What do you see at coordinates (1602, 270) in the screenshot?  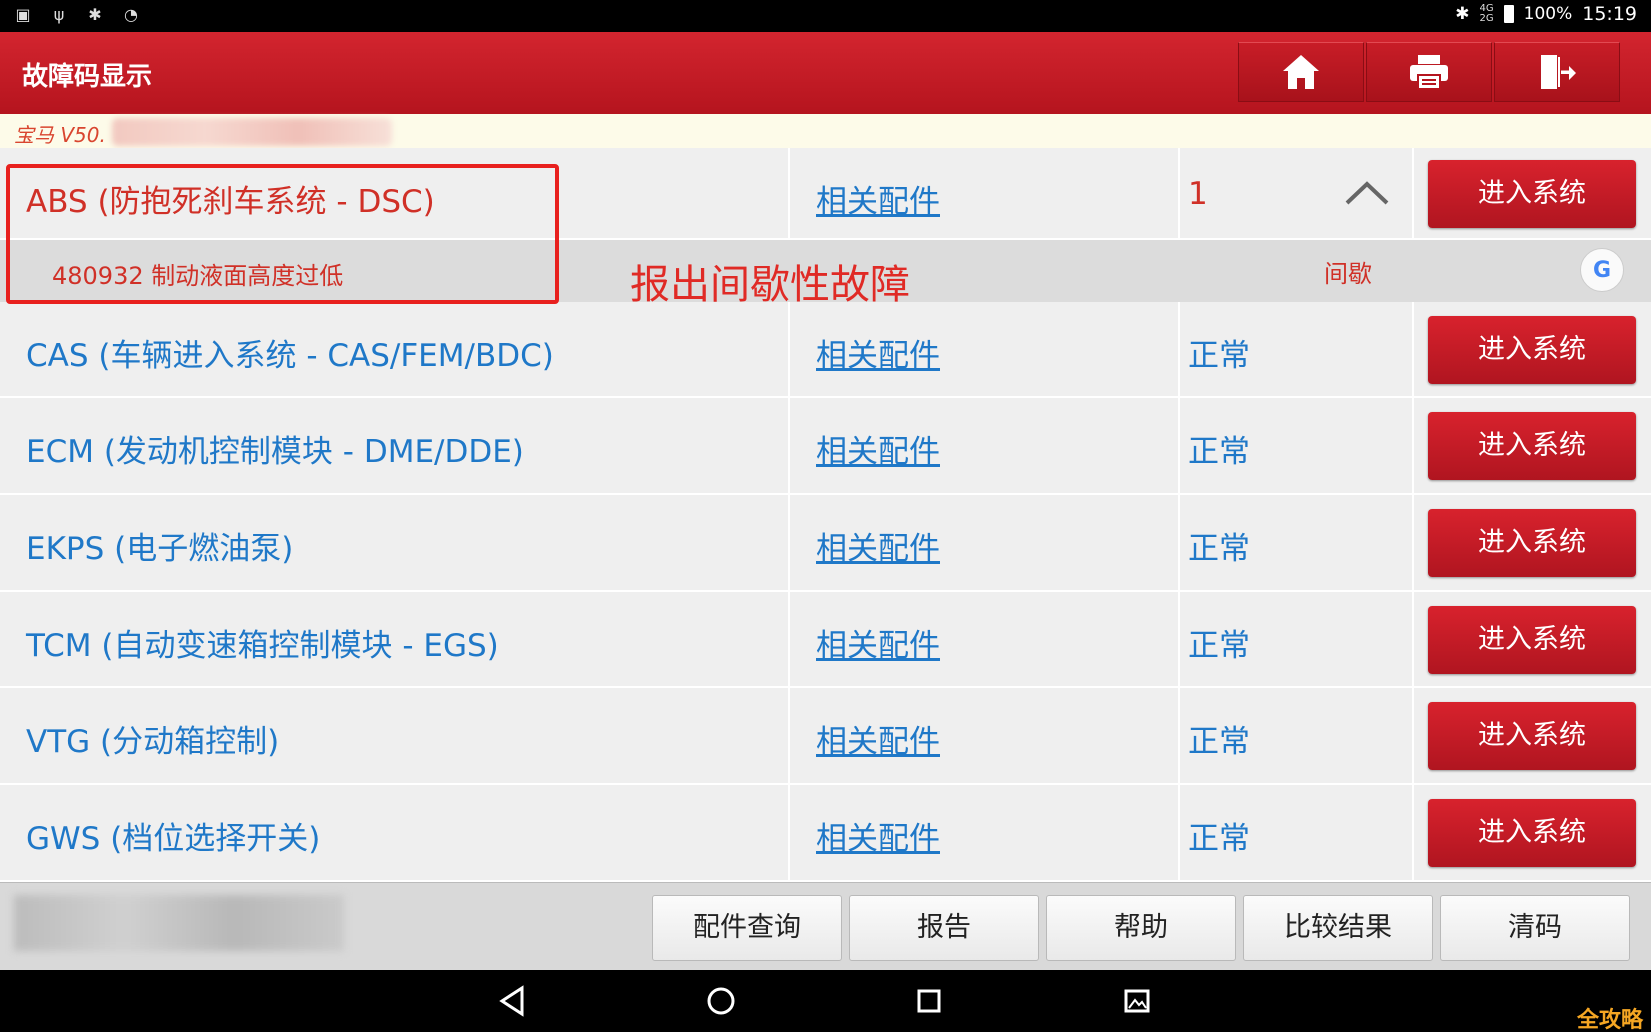 I see `google-search-icon: G` at bounding box center [1602, 270].